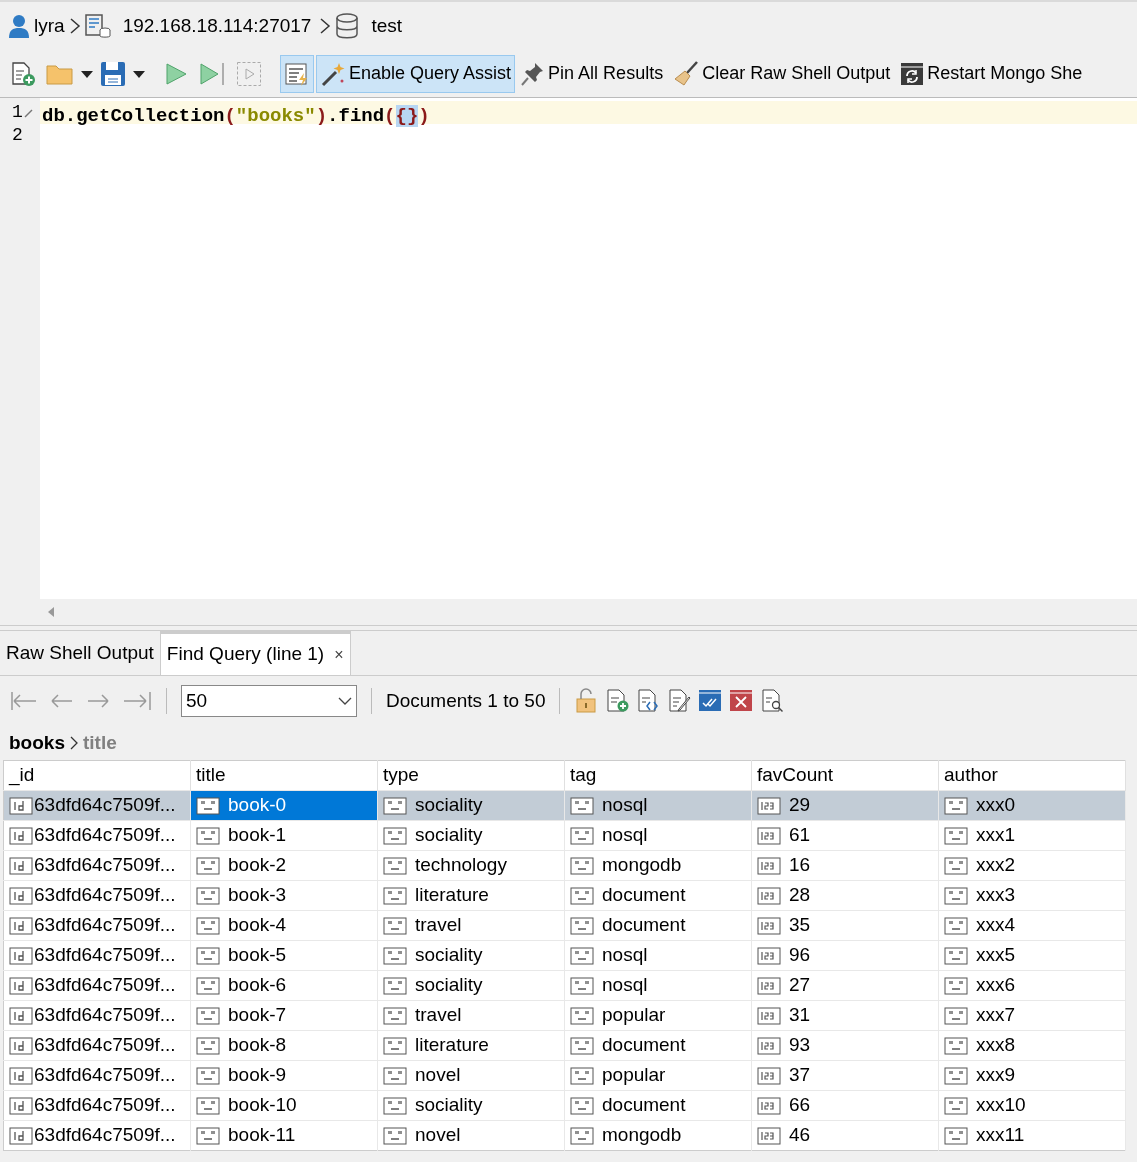 This screenshot has height=1162, width=1137. What do you see at coordinates (257, 895) in the screenshot?
I see `table-cell-text: book-3` at bounding box center [257, 895].